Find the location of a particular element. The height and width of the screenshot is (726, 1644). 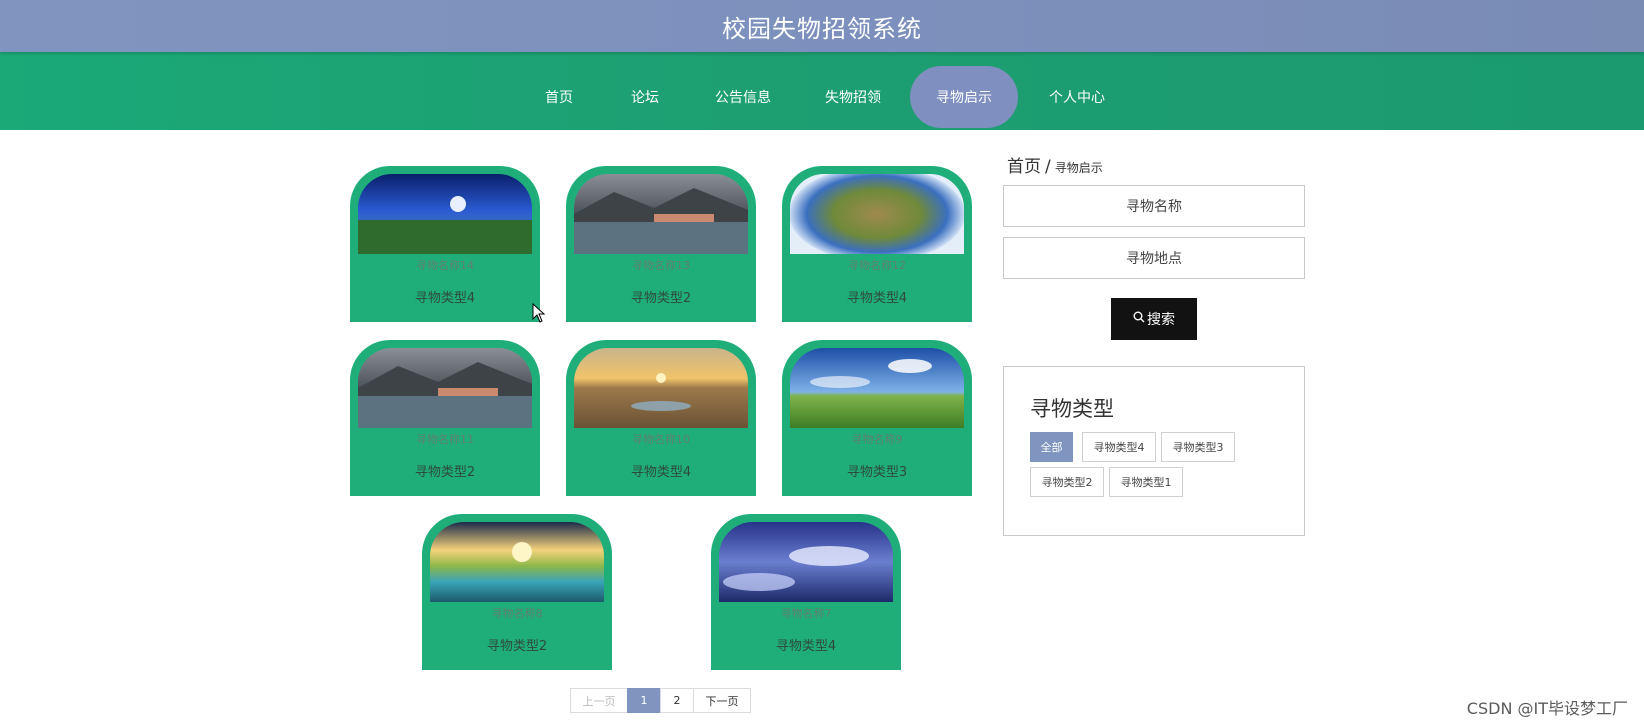

item-name: 寻物名称8 is located at coordinates (517, 613).